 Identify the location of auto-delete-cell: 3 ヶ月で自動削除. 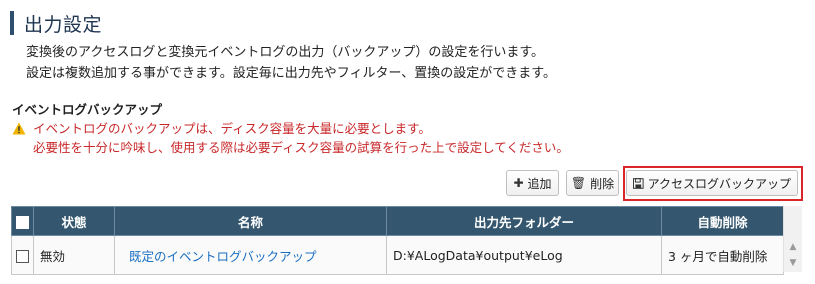
(722, 255).